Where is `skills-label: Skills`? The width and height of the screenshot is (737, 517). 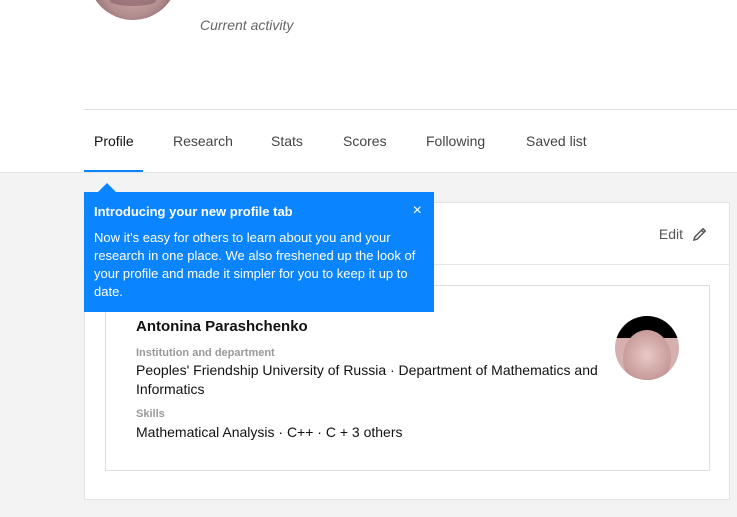 skills-label: Skills is located at coordinates (150, 414).